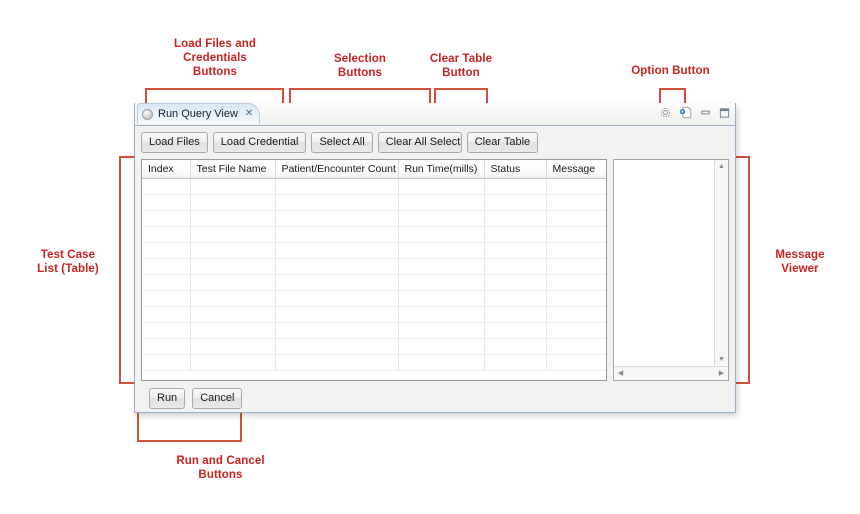  What do you see at coordinates (166, 169) in the screenshot?
I see `table-column-header: Index` at bounding box center [166, 169].